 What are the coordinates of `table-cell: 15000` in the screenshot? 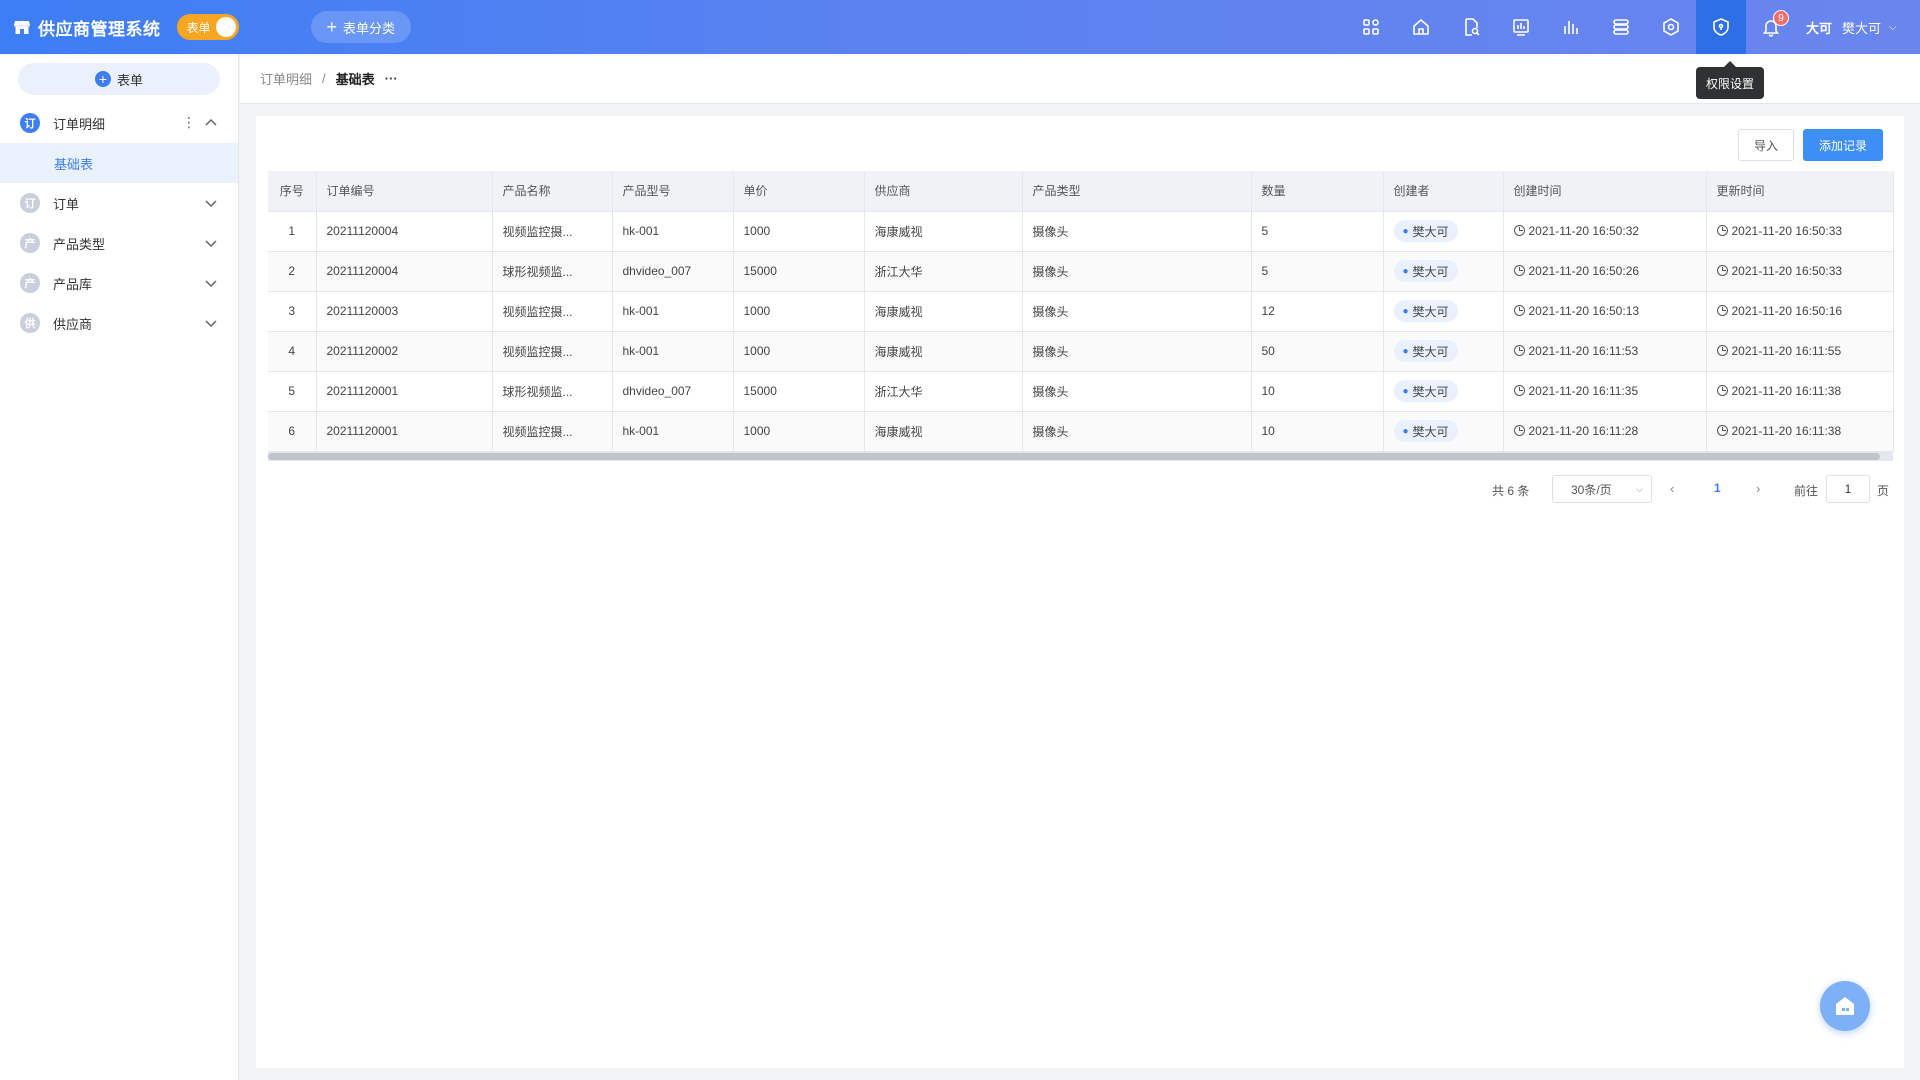 It's located at (799, 271).